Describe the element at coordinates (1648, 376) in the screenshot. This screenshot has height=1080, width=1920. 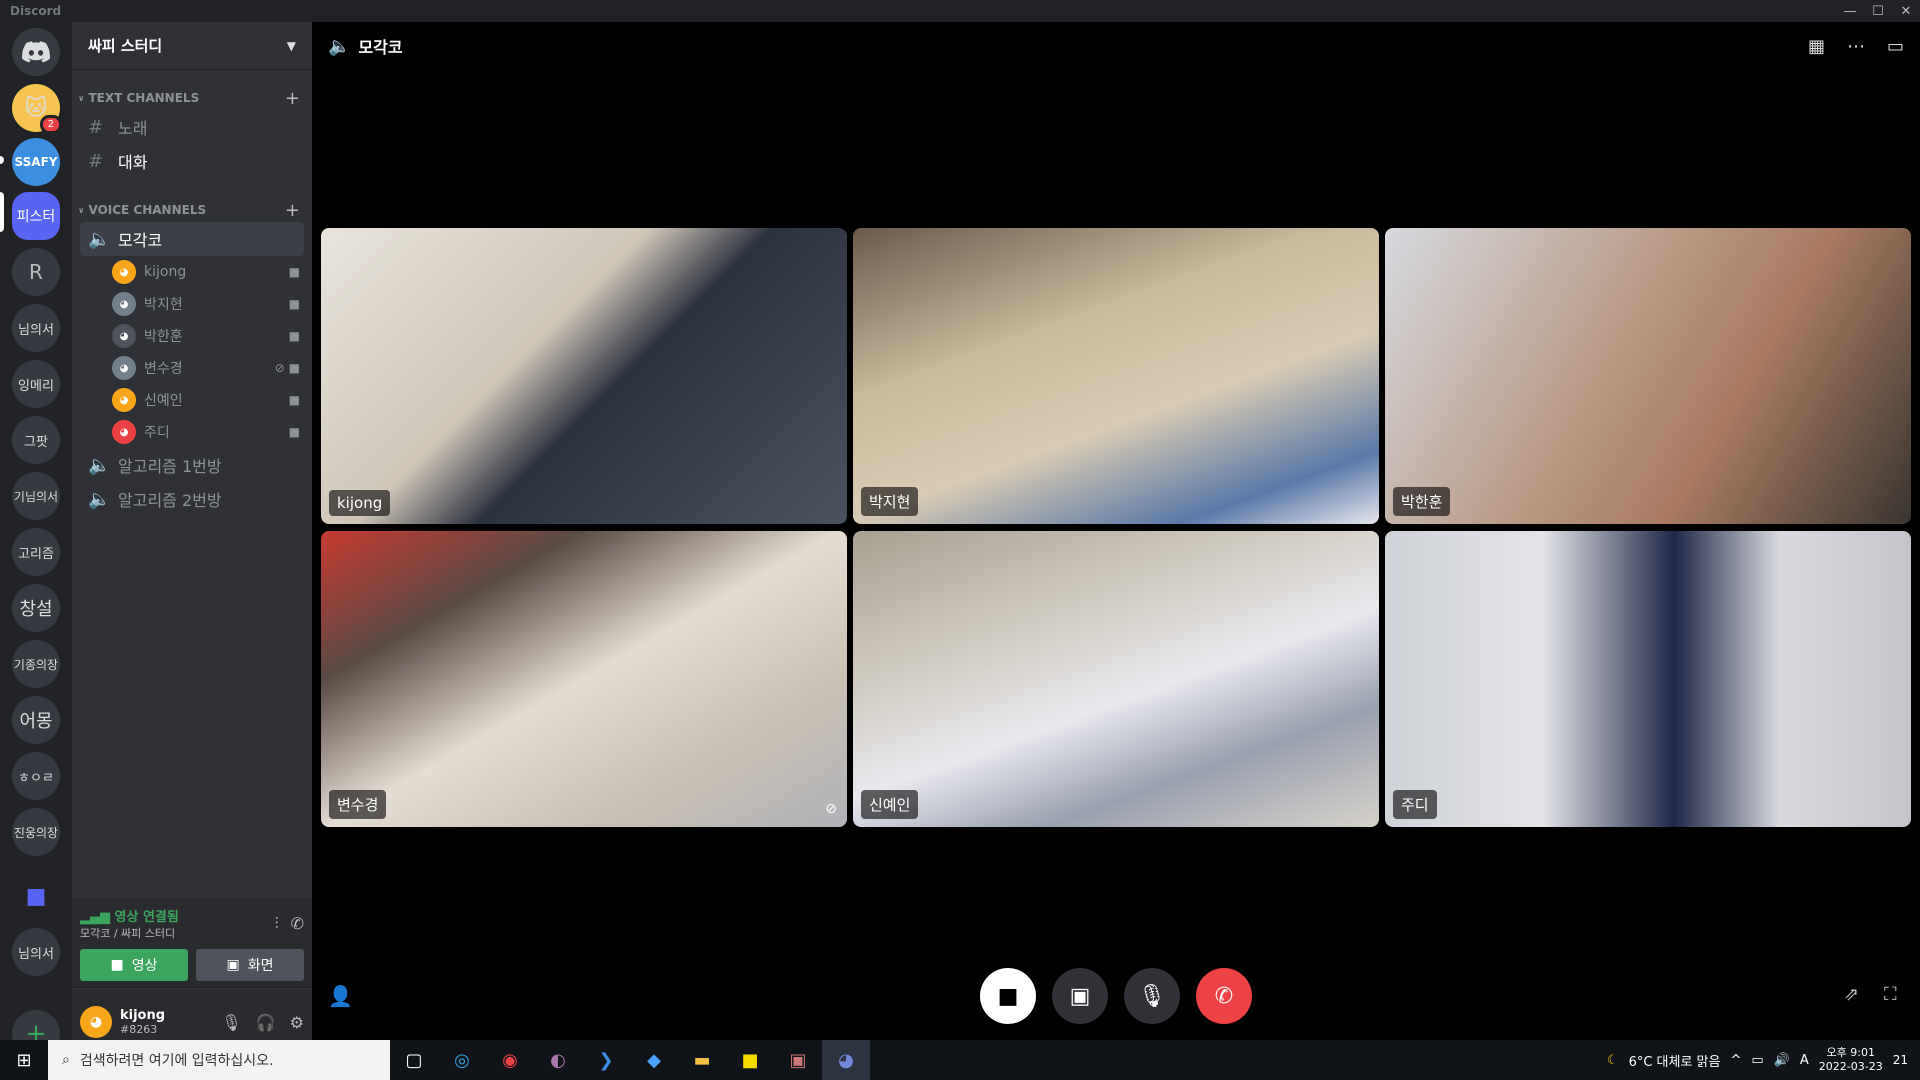
I see `video-tile: 박한훈` at that location.